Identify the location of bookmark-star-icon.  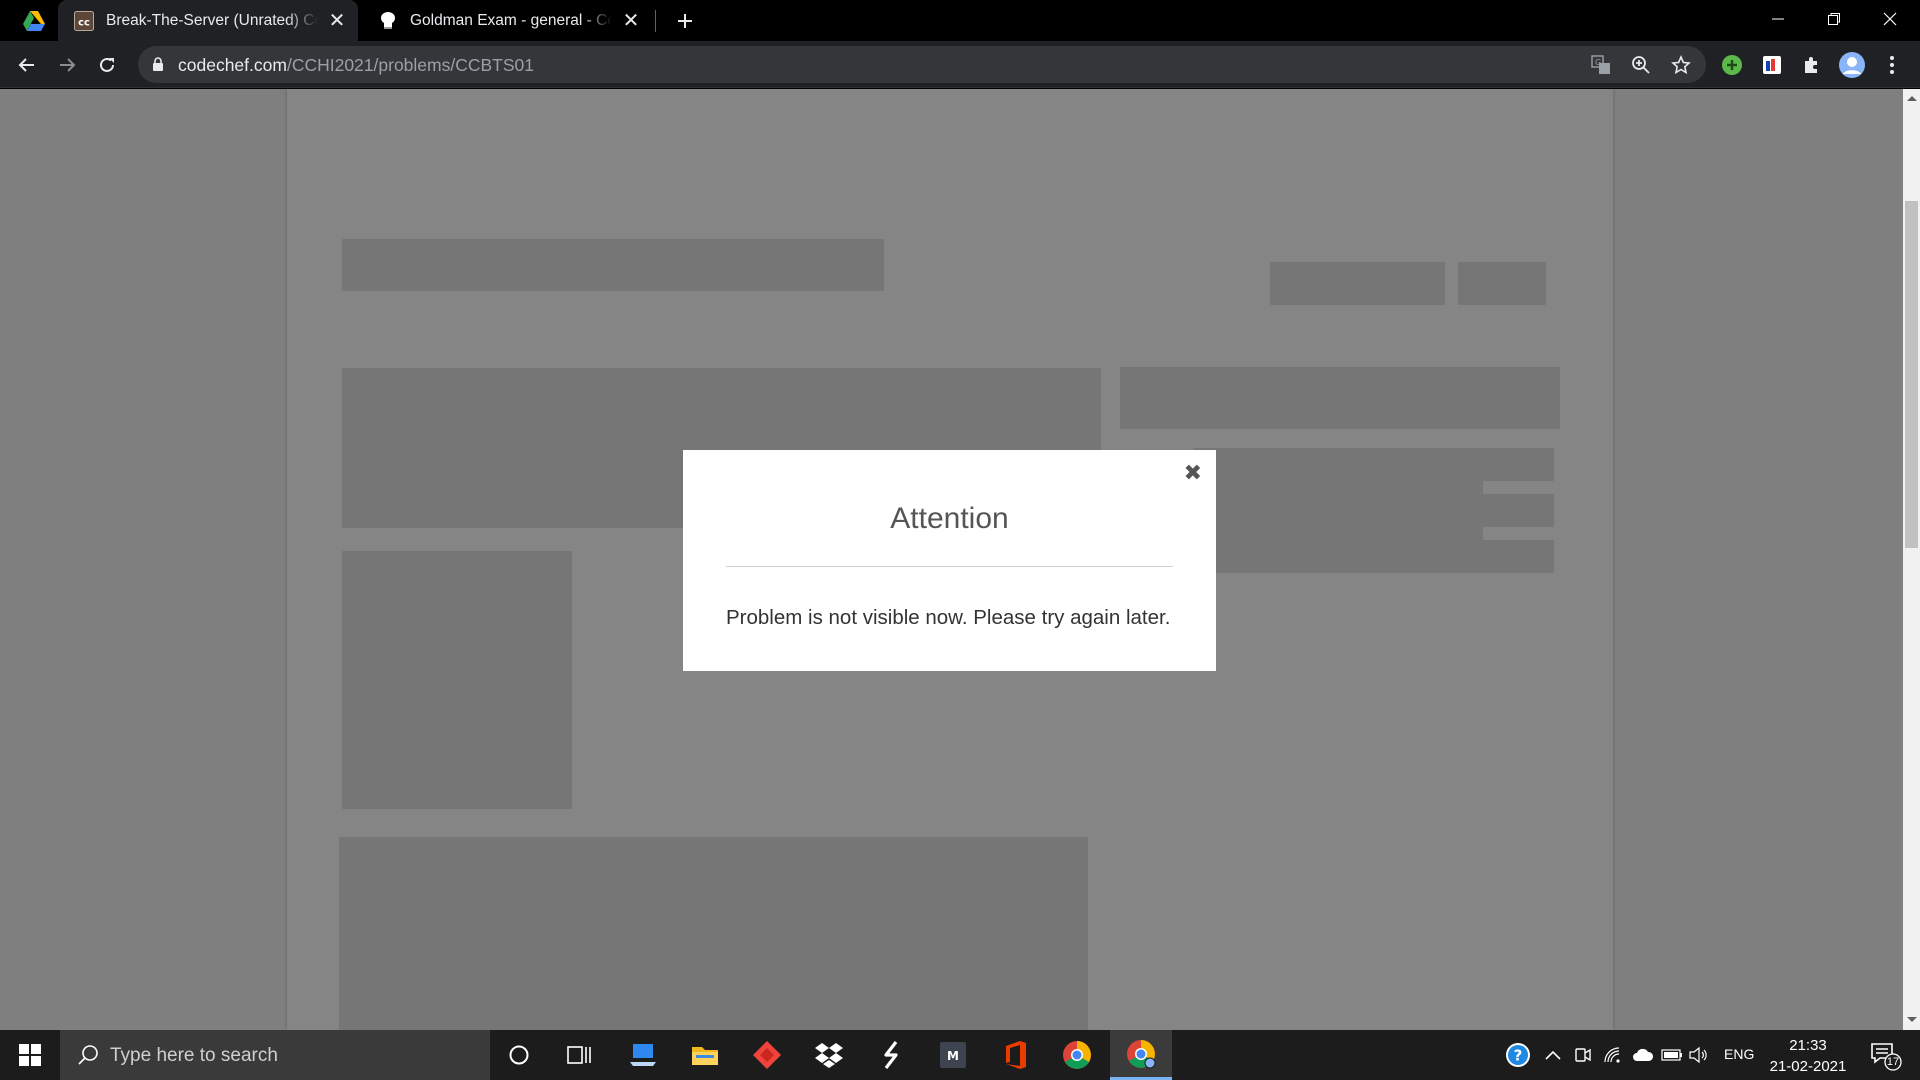
(1681, 65).